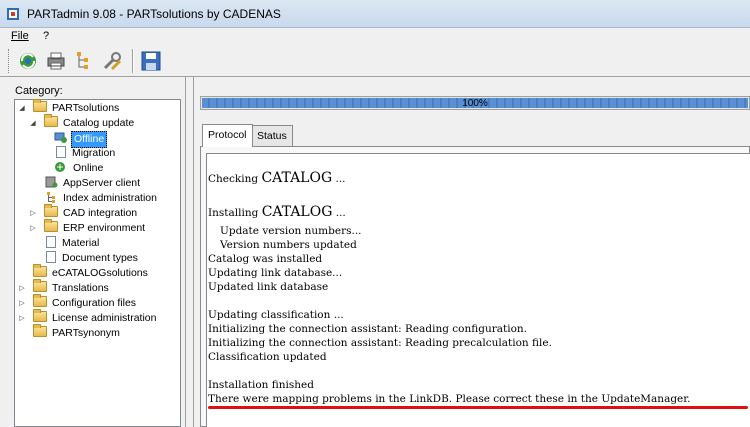 The height and width of the screenshot is (427, 750). What do you see at coordinates (112, 61) in the screenshot?
I see `tools-icon` at bounding box center [112, 61].